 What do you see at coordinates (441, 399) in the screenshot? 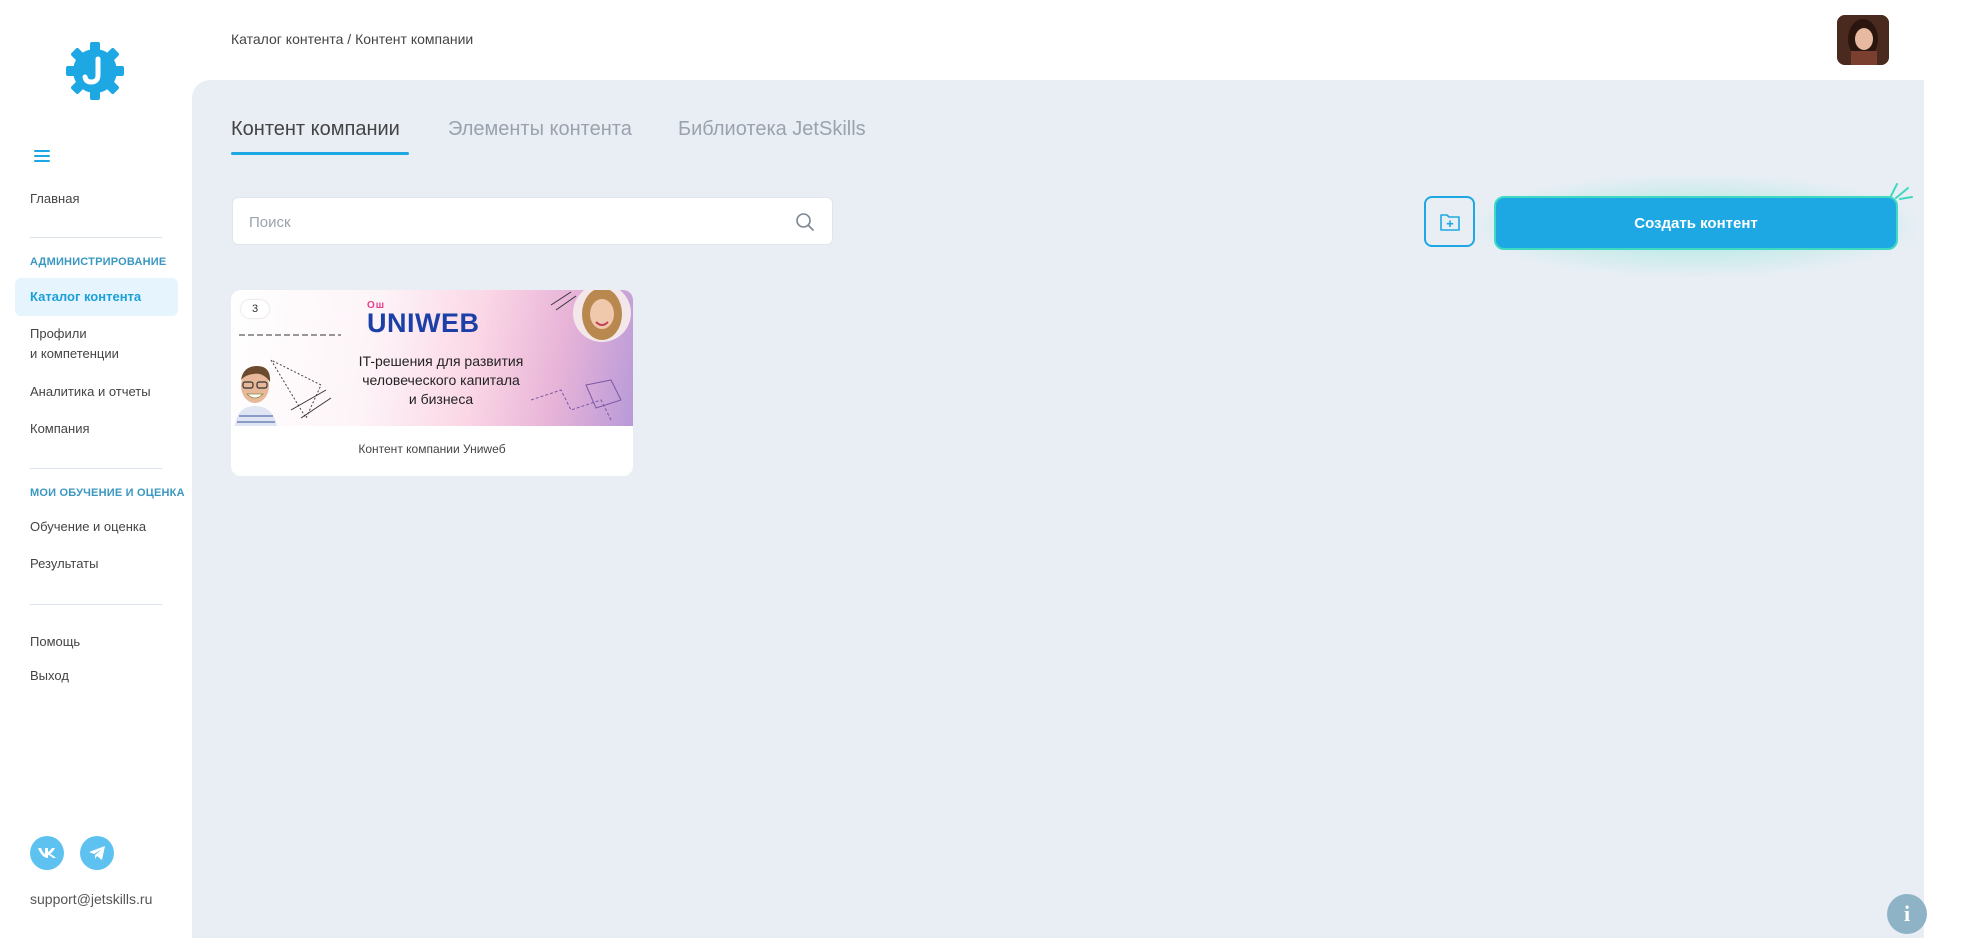
I see `card-headline-line: и бизнеса` at bounding box center [441, 399].